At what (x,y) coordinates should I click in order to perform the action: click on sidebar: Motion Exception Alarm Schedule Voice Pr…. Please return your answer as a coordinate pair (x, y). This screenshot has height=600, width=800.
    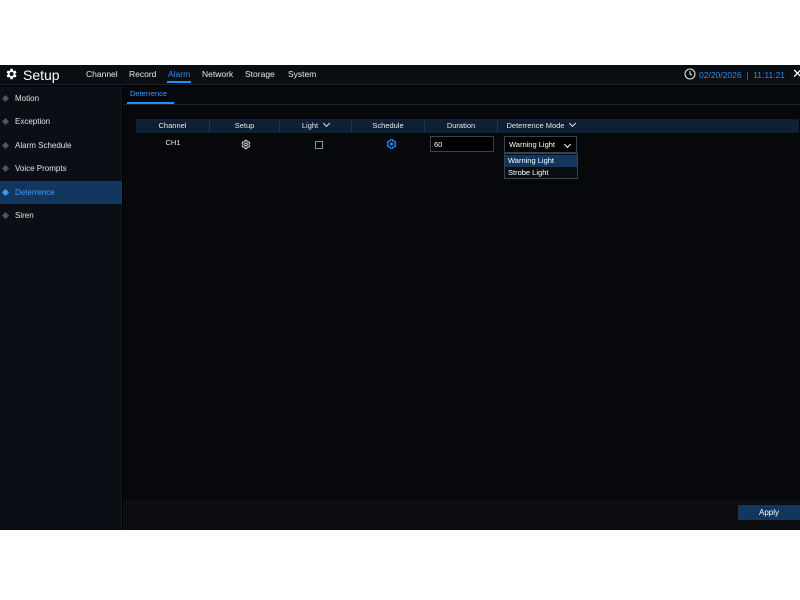
    Looking at the image, I should click on (61, 308).